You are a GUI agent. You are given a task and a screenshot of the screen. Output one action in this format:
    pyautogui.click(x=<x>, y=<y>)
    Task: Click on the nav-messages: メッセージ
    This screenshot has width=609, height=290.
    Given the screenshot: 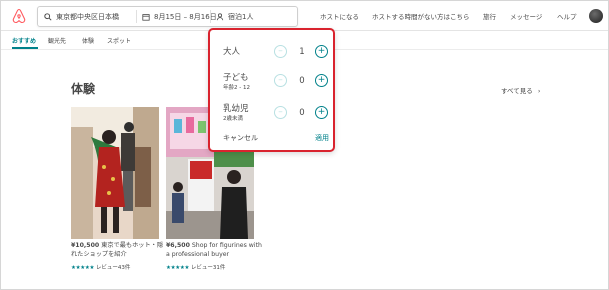 What is the action you would take?
    pyautogui.click(x=526, y=16)
    